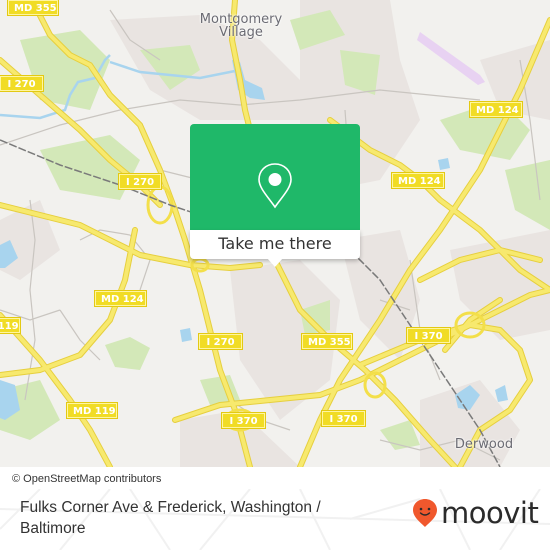 The image size is (550, 550). I want to click on moovit-logo: moovit, so click(475, 513).